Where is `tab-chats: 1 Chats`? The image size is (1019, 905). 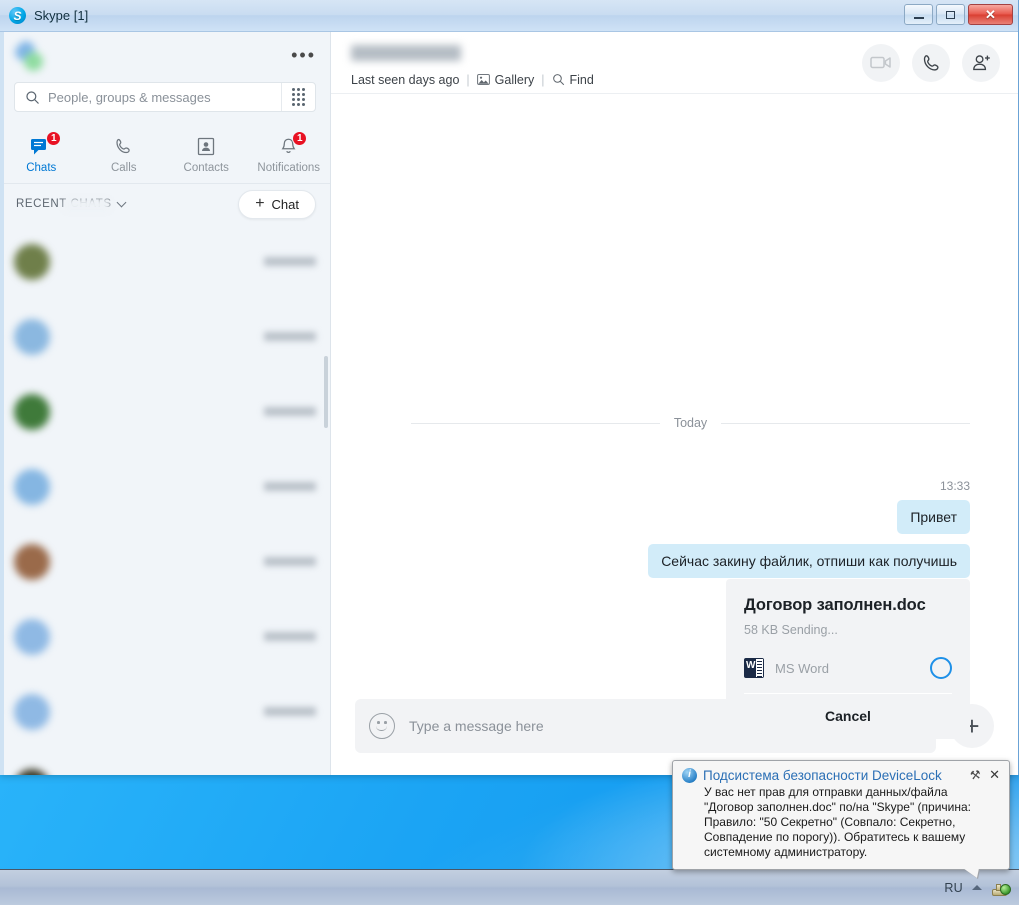 tab-chats: 1 Chats is located at coordinates (41, 152).